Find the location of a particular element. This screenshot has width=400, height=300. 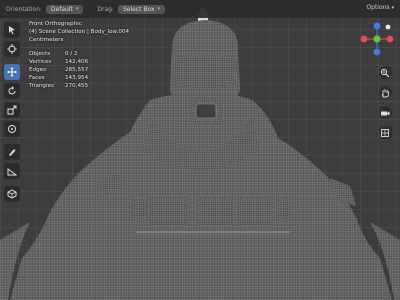

rotate-icon is located at coordinates (12, 91).